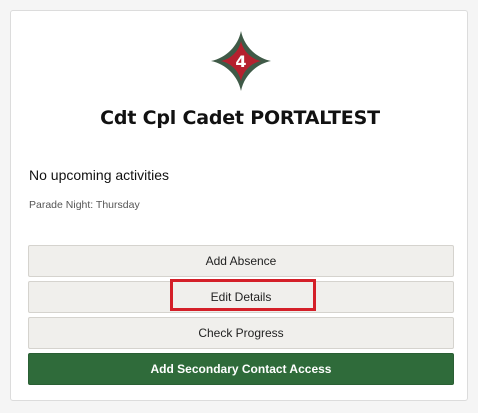 Image resolution: width=478 pixels, height=413 pixels. I want to click on badge-number: 4, so click(240, 61).